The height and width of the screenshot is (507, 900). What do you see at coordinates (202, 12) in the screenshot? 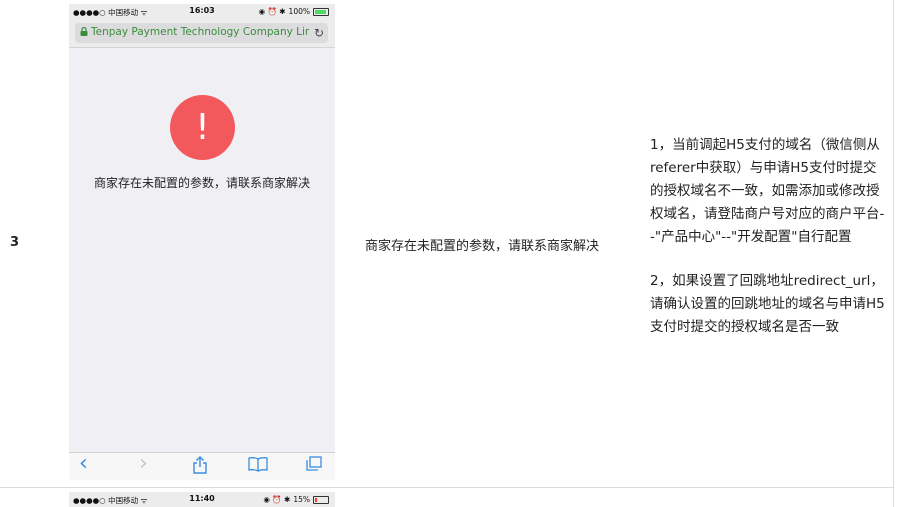
I see `status-bar: ●●●●○ 中国移动 ᯤ 16:03 ◉ ⏰ ✱ 100%` at bounding box center [202, 12].